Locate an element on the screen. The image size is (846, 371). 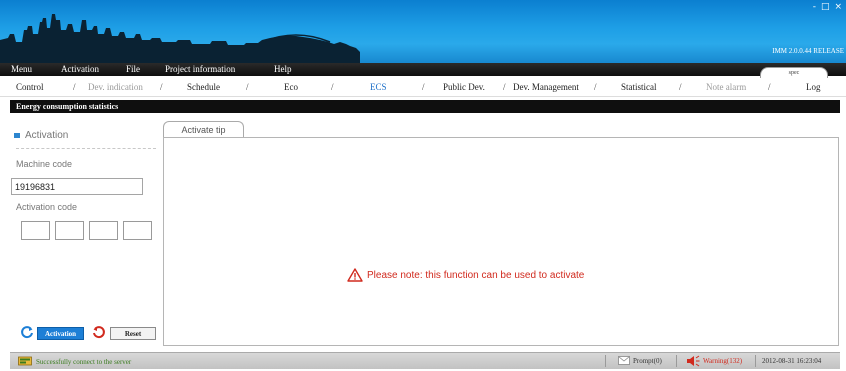
nav-eco: Eco is located at coordinates (291, 87).